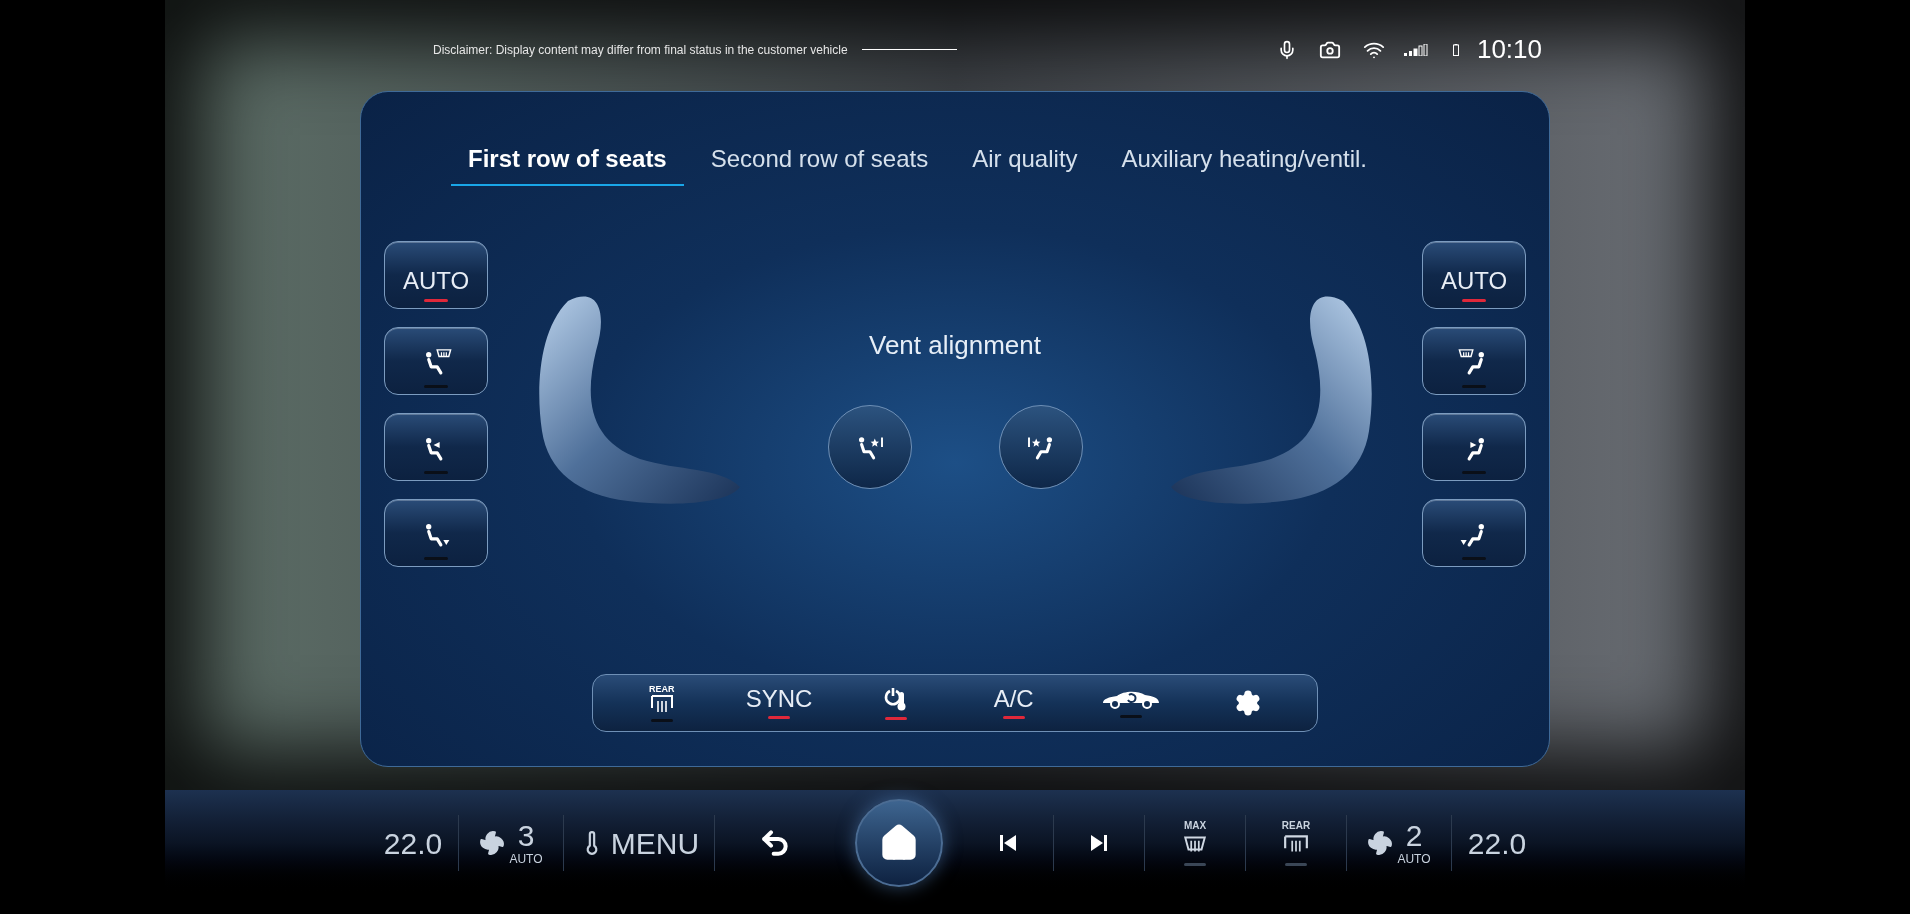 The image size is (1910, 914). What do you see at coordinates (1399, 843) in the screenshot?
I see `fan-speed-button: 2 AUTO` at bounding box center [1399, 843].